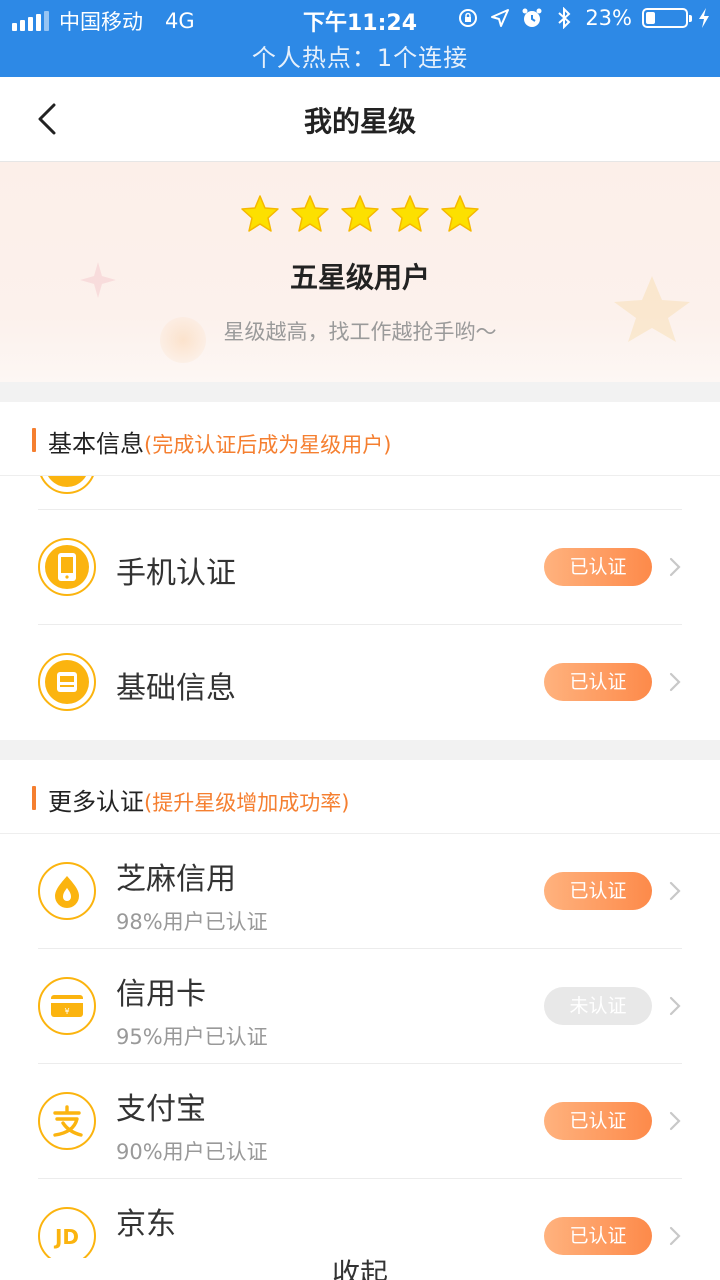  Describe the element at coordinates (192, 922) in the screenshot. I see `item-subtext: 98%用户已认证` at that location.